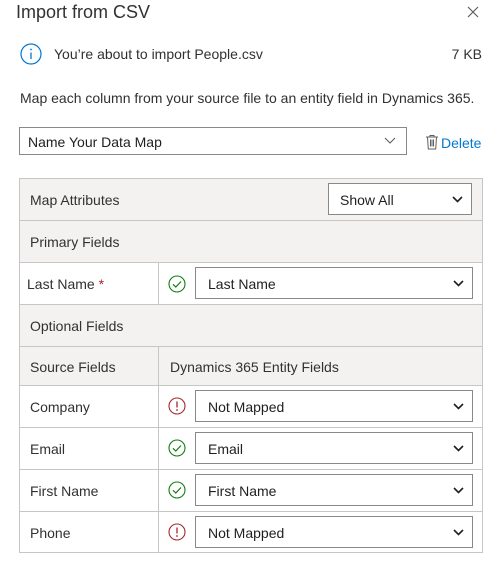 The width and height of the screenshot is (493, 577). What do you see at coordinates (254, 367) in the screenshot?
I see `col-entity-fields: Dynamics 365 Entity Fields` at bounding box center [254, 367].